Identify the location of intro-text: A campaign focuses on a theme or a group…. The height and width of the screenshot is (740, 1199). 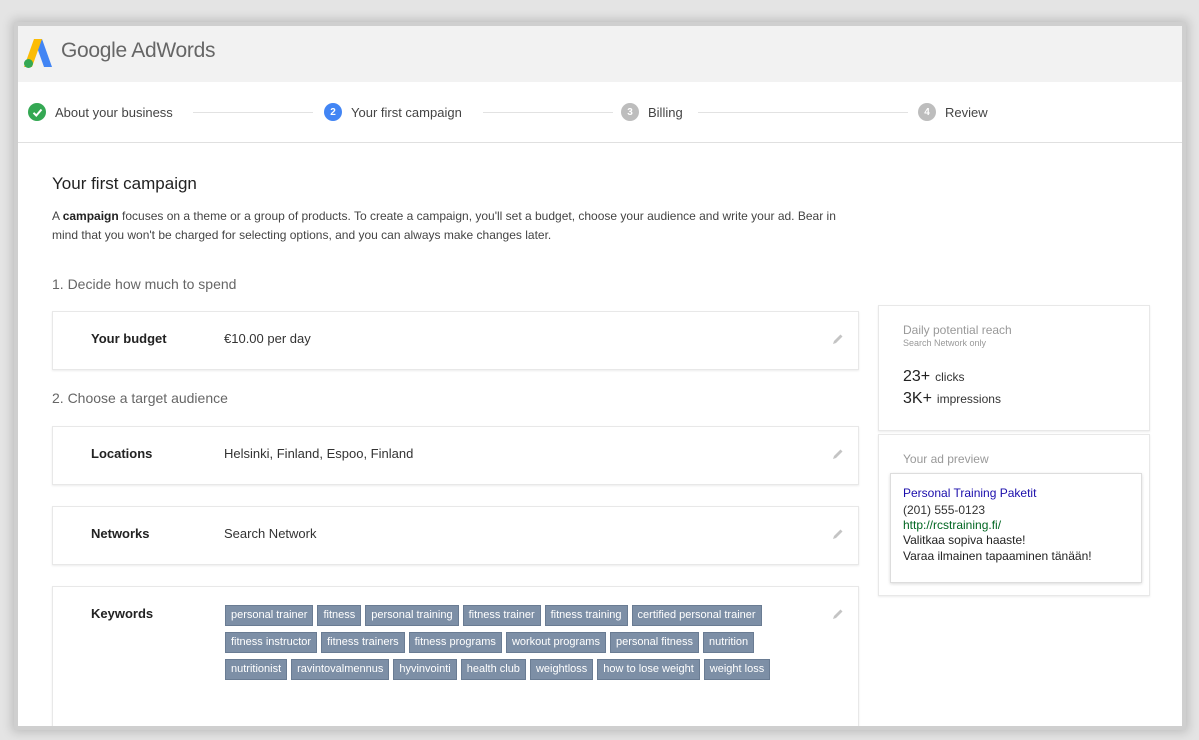
(452, 226).